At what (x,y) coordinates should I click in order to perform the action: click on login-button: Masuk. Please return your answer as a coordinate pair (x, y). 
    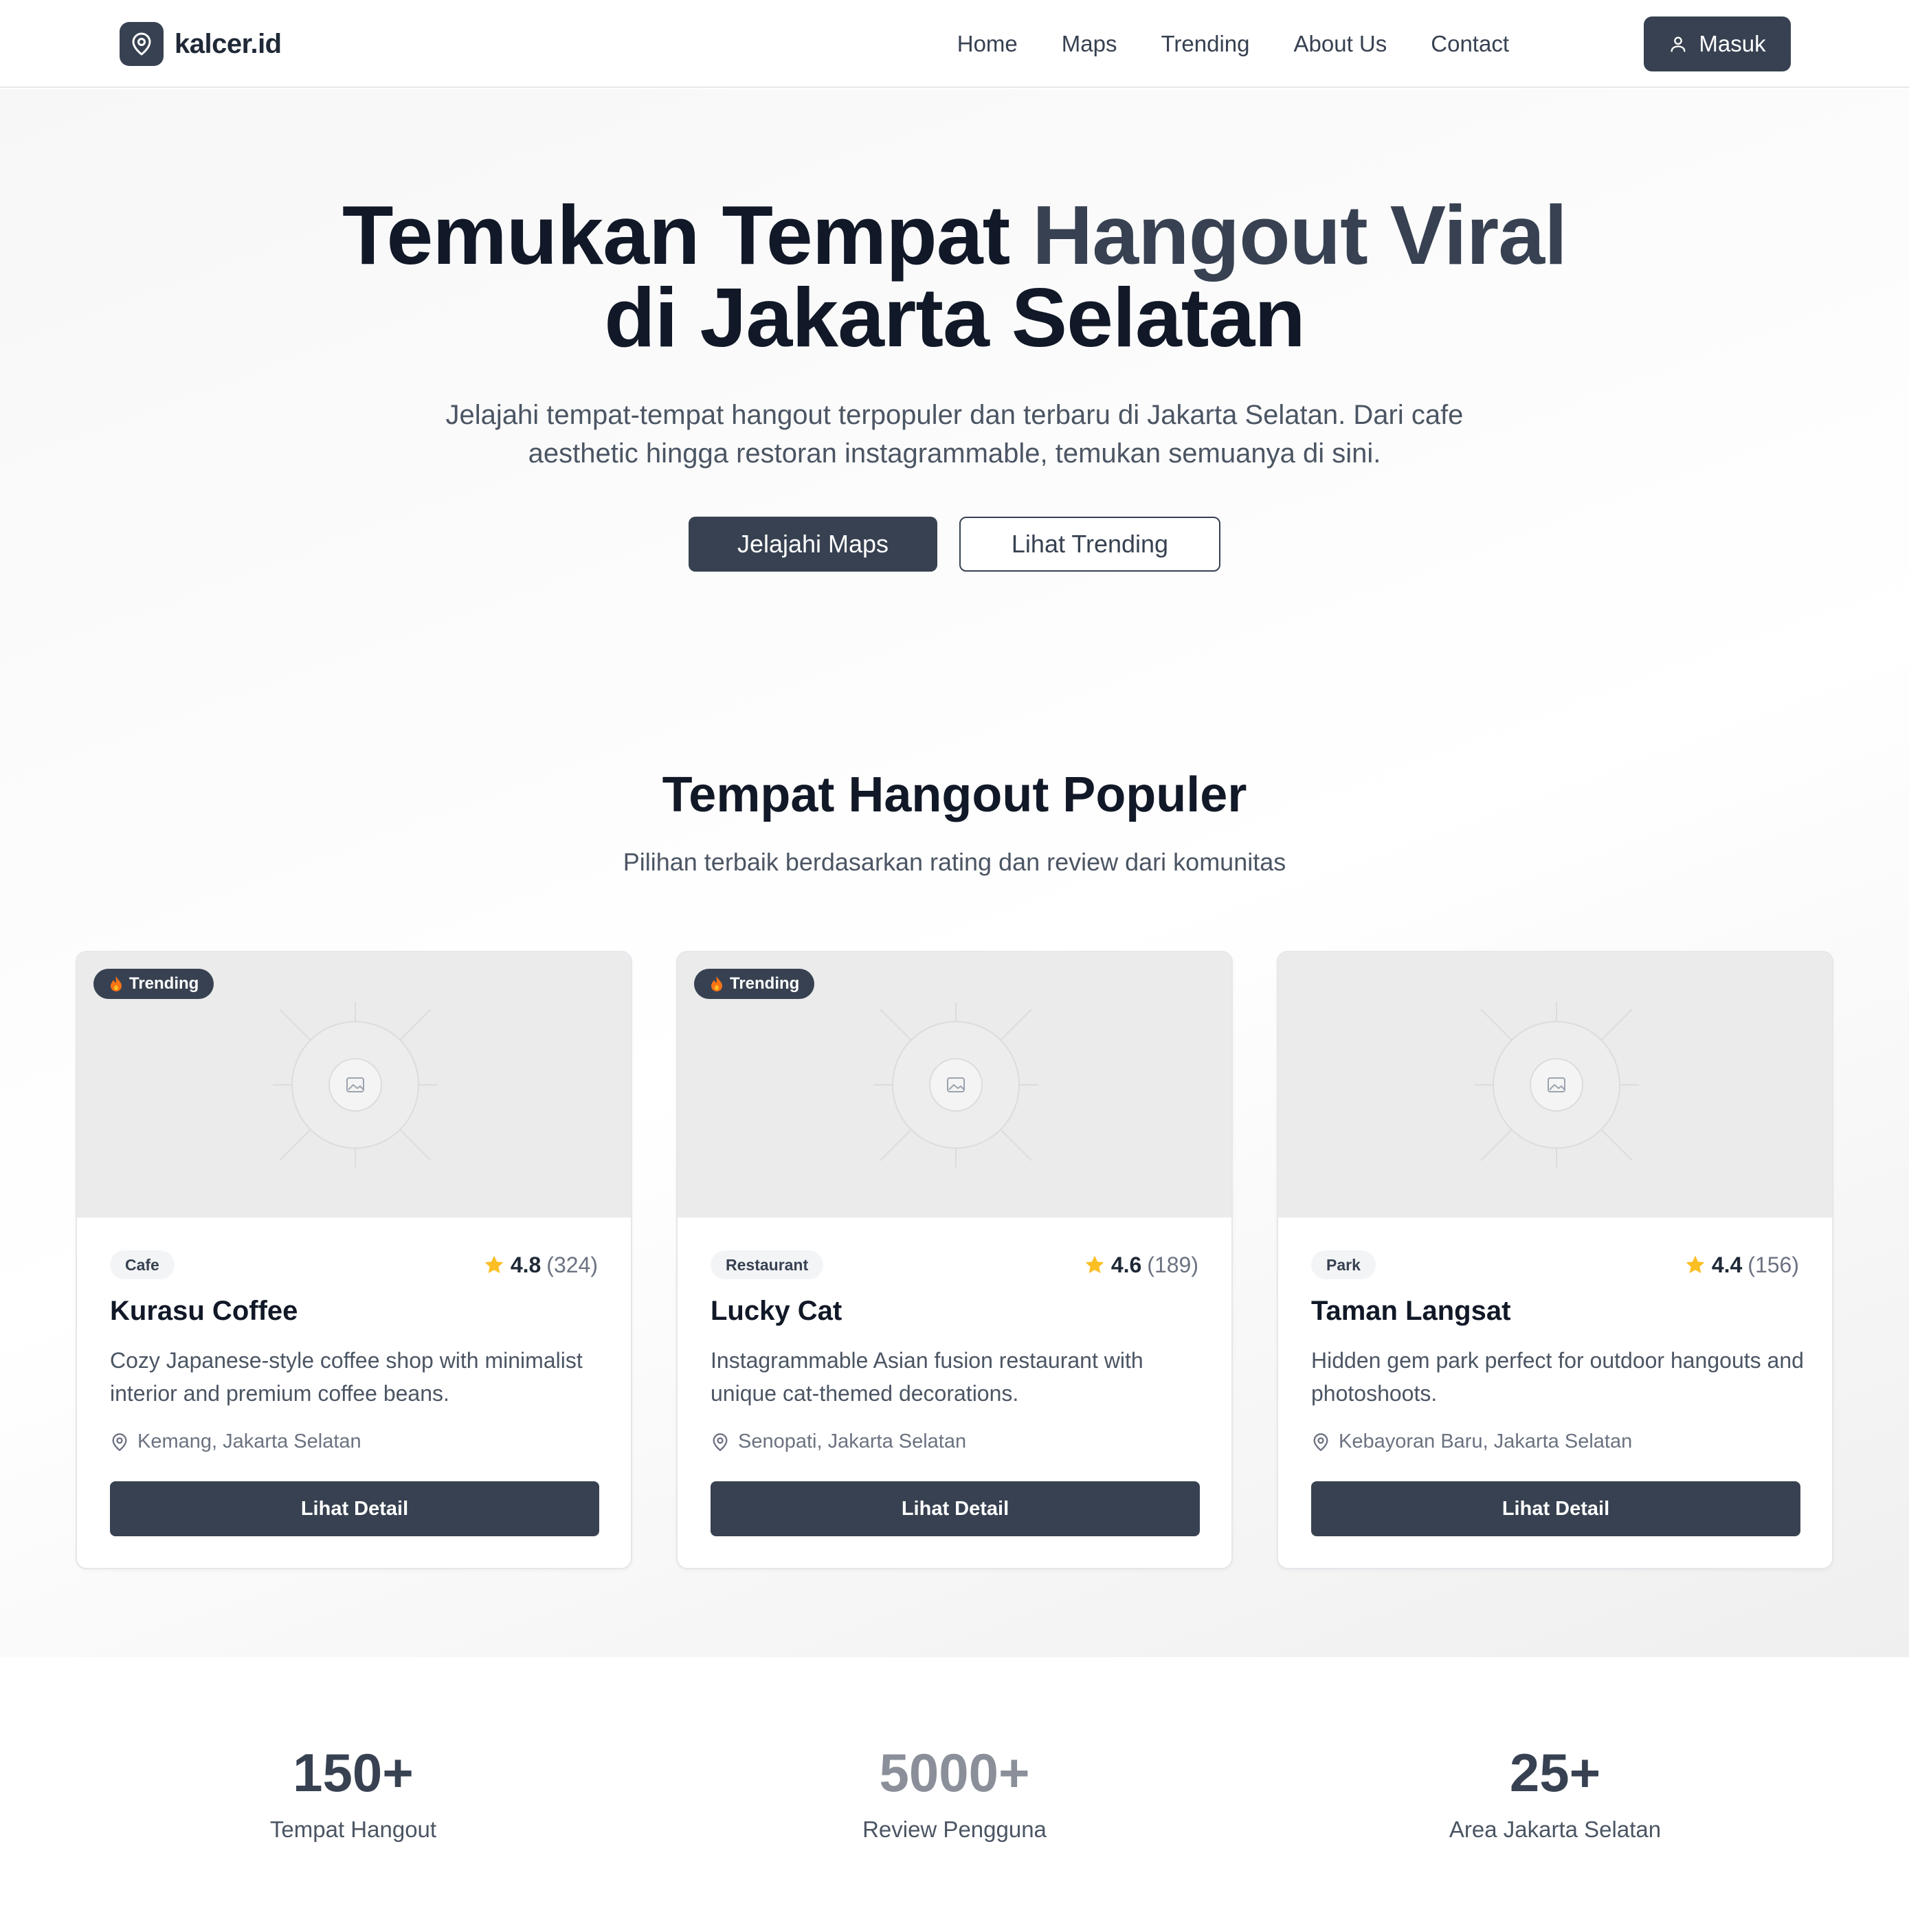
    Looking at the image, I should click on (1717, 43).